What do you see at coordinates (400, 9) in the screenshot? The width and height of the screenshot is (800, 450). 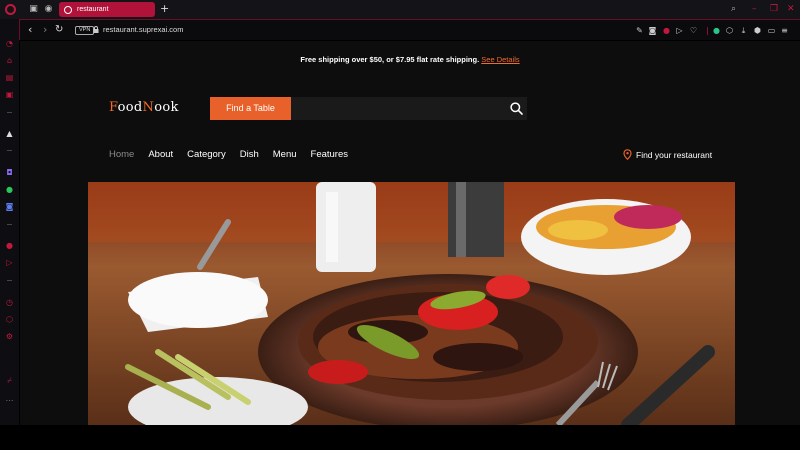 I see `browser-titlebar: ▣ ◉ restaurant + ⌕ – ❐ ✕` at bounding box center [400, 9].